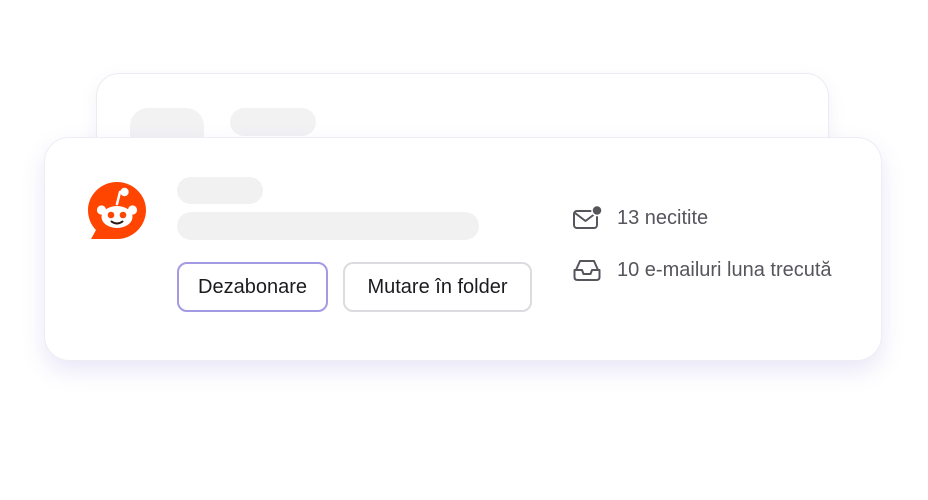 The height and width of the screenshot is (500, 928). What do you see at coordinates (587, 270) in the screenshot?
I see `inbox-tray-icon` at bounding box center [587, 270].